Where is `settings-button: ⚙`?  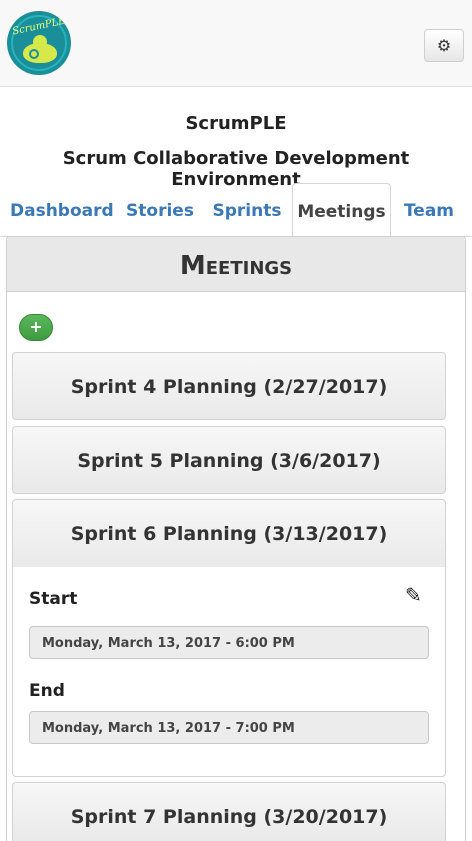 settings-button: ⚙ is located at coordinates (444, 45).